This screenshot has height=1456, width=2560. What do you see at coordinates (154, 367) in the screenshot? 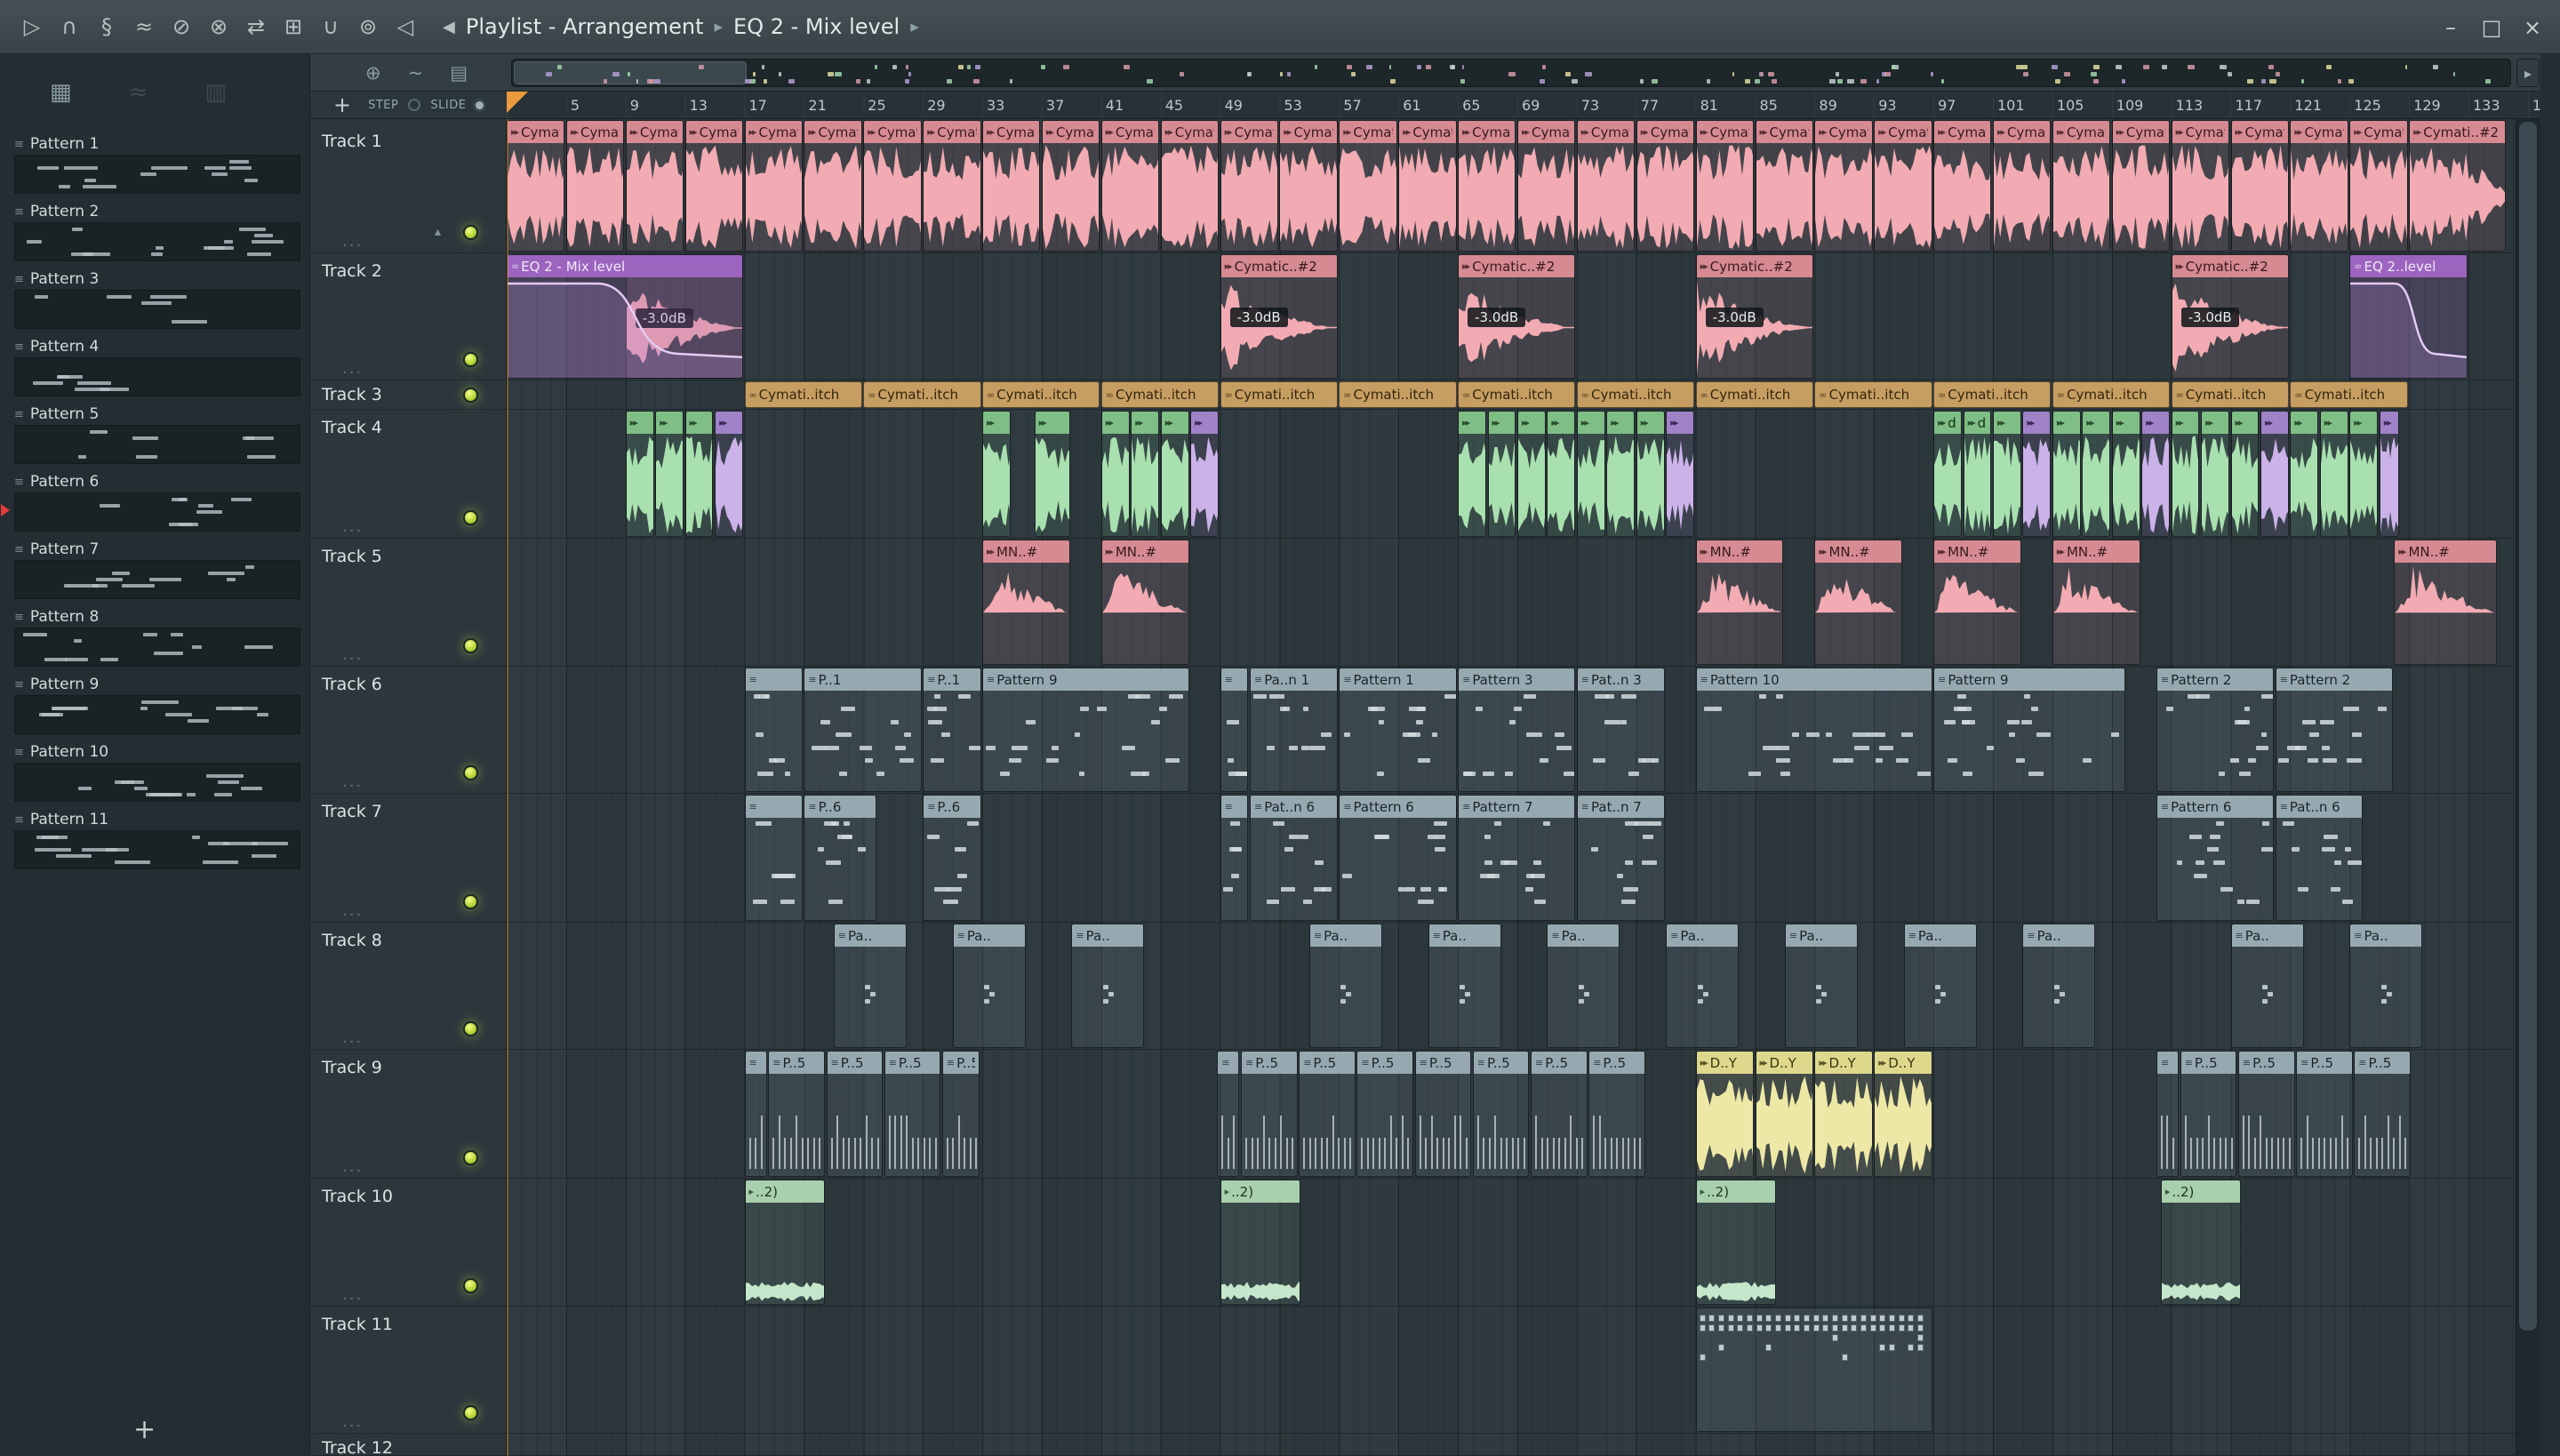
I see `pattern-item: ≡ Pattern 4` at bounding box center [154, 367].